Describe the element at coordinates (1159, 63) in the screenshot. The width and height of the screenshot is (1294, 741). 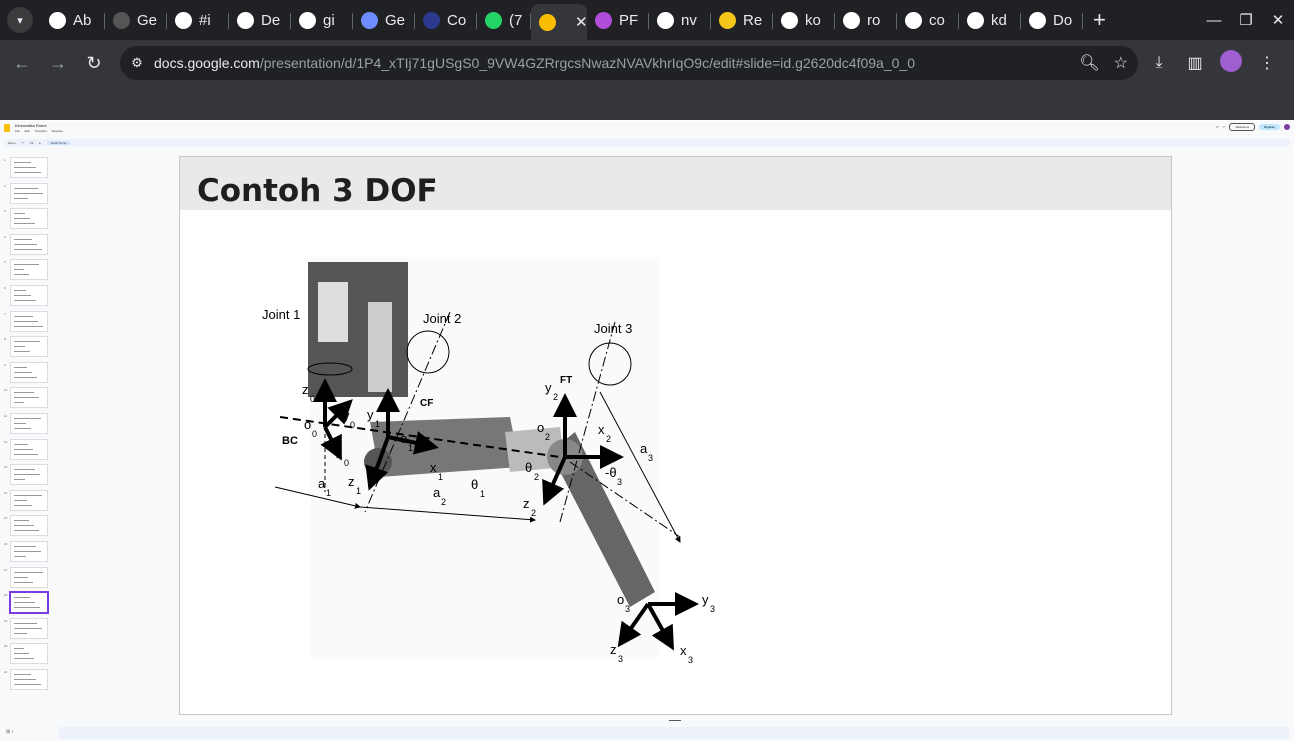
I see `downloads-icon: ⤓` at that location.